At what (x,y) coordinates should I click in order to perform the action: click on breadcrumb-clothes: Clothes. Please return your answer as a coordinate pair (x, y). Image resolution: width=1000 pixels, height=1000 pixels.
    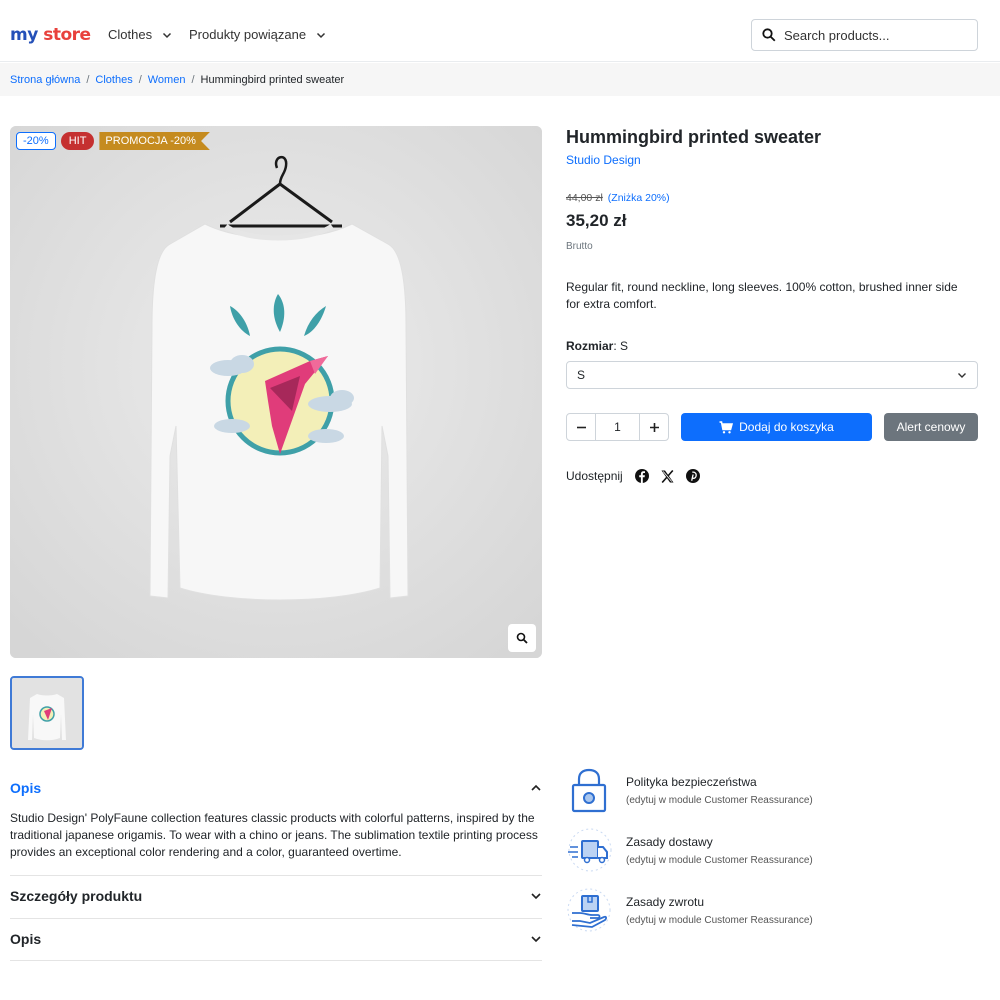
    Looking at the image, I should click on (113, 80).